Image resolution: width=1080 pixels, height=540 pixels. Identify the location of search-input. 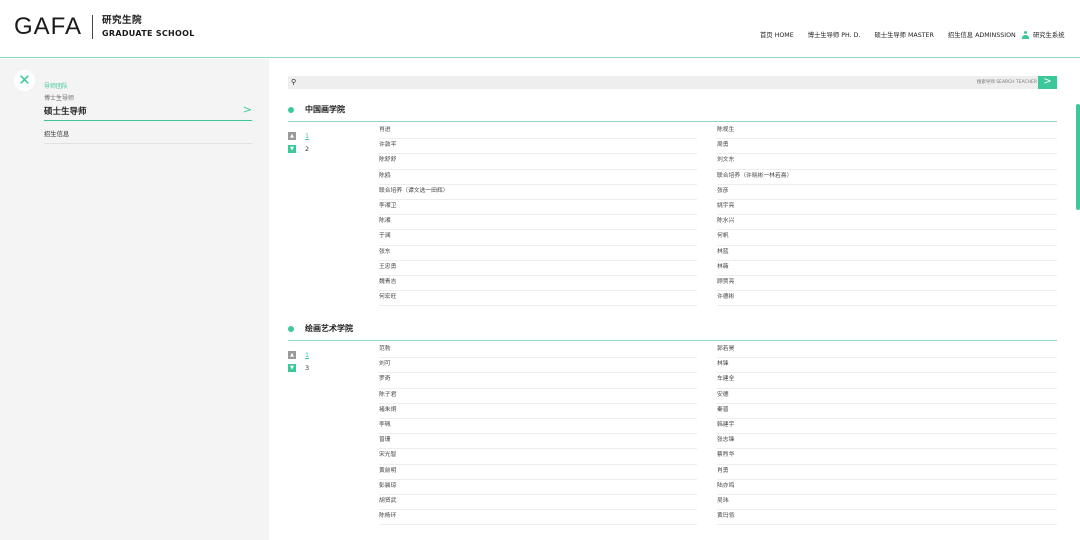
(669, 82).